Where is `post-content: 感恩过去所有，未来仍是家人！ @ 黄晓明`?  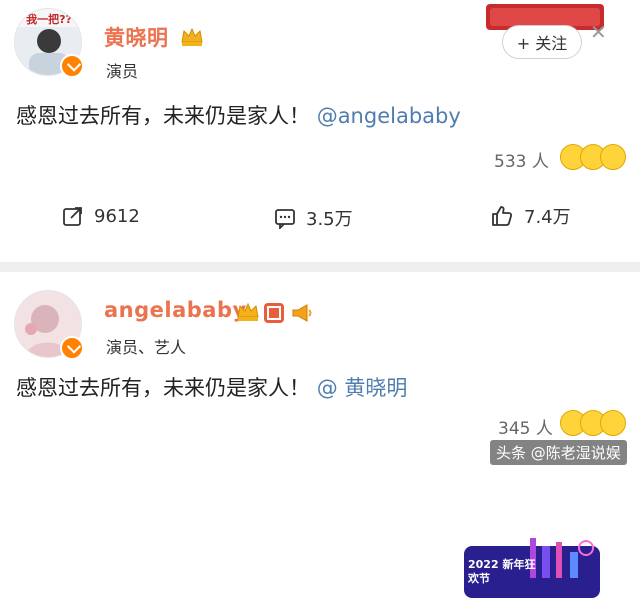
post-content: 感恩过去所有，未来仍是家人！ @ 黄晓明 is located at coordinates (211, 387).